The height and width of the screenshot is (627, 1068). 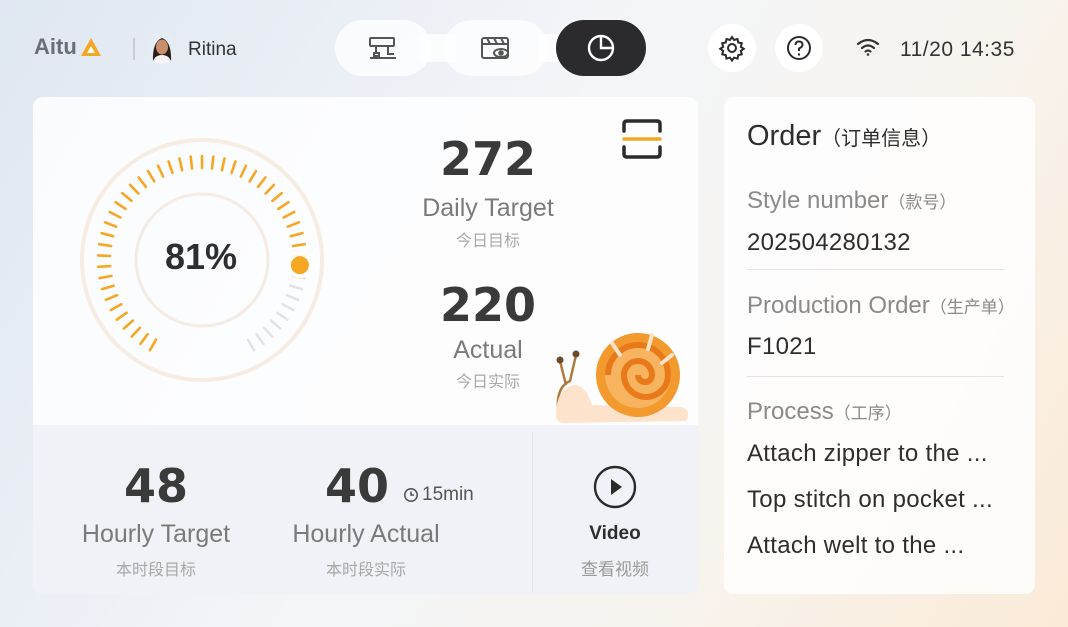 I want to click on order-title-cn: （订单信息）, so click(x=881, y=139).